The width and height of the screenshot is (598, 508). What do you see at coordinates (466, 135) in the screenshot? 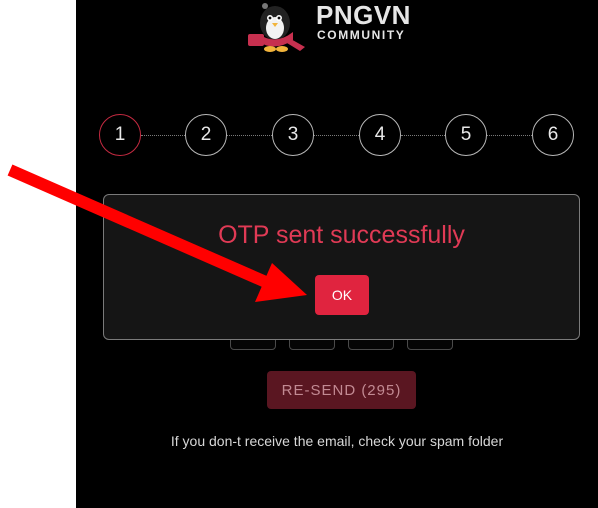
I see `step-5: 5` at bounding box center [466, 135].